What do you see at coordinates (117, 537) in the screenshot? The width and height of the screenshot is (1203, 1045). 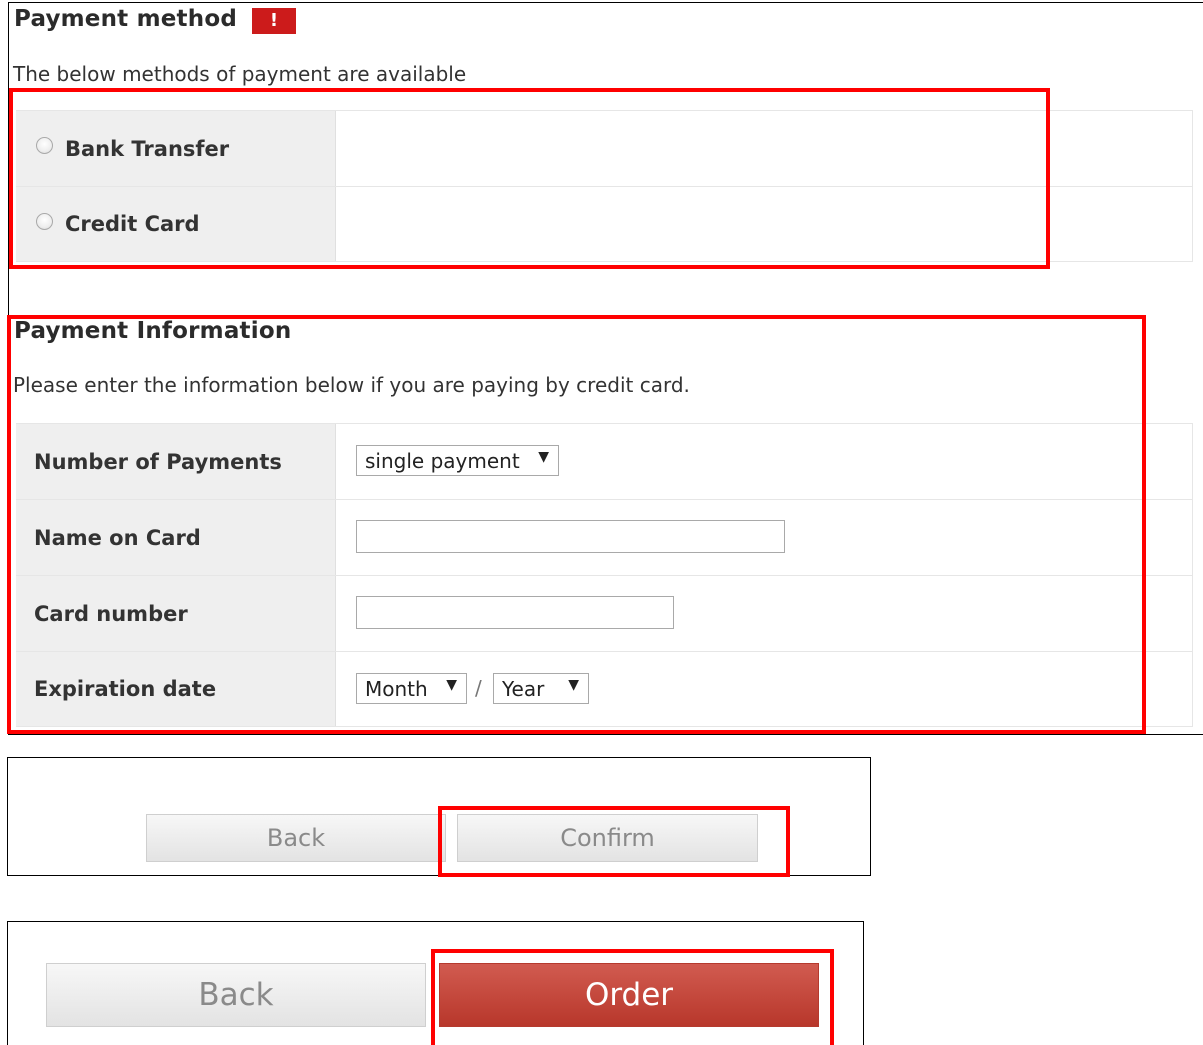 I see `name-on-card-label: Name on Card` at bounding box center [117, 537].